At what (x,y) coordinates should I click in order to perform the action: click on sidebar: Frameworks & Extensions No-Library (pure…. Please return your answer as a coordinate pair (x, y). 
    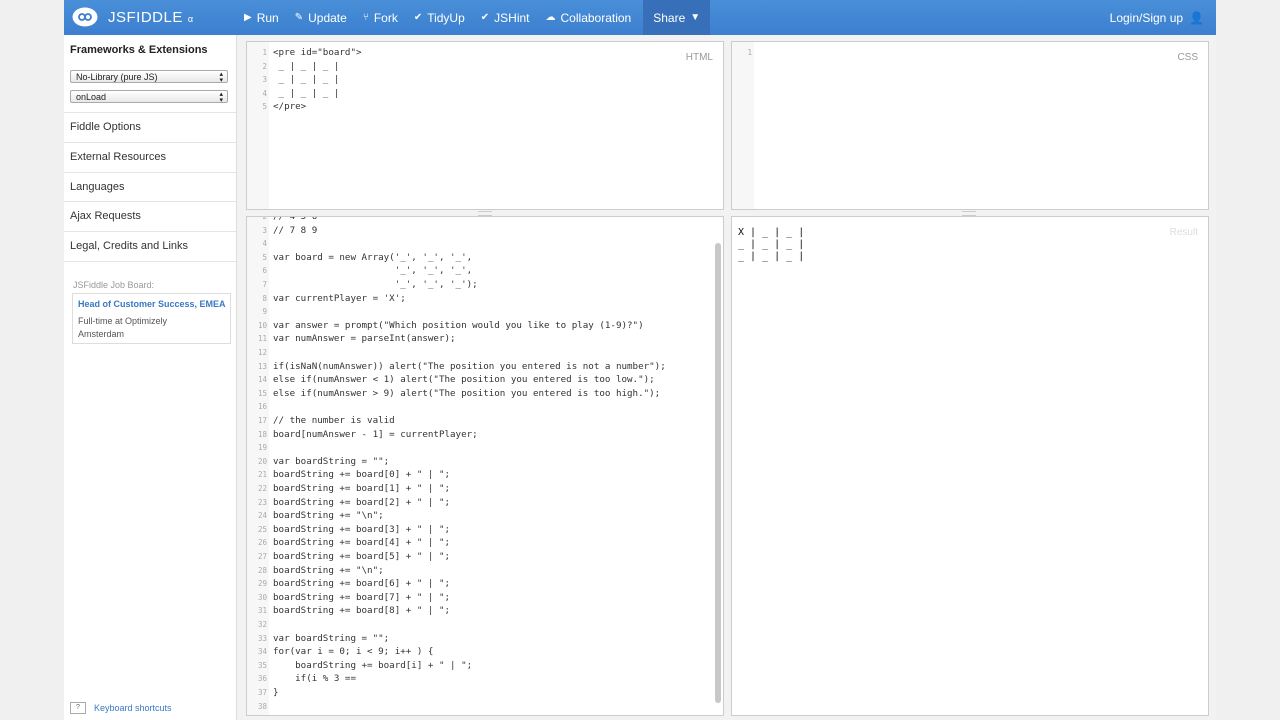
    Looking at the image, I should click on (150, 377).